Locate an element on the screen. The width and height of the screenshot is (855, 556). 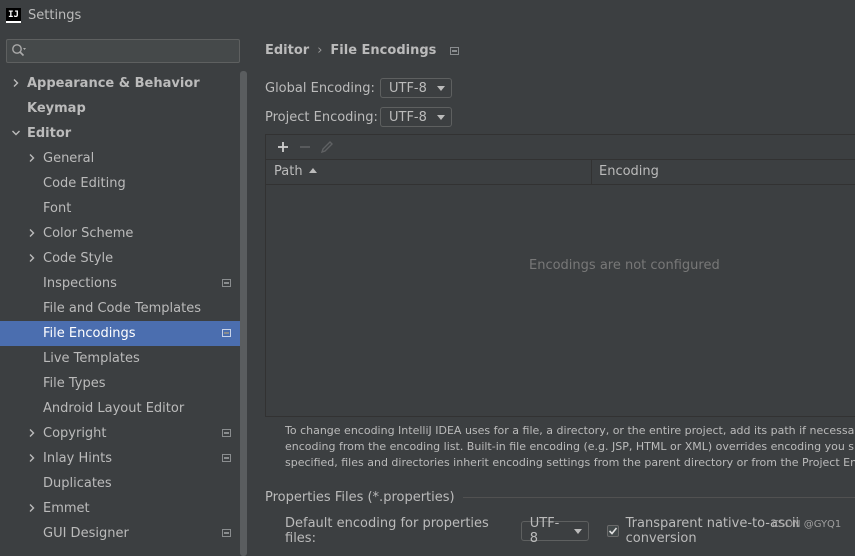
global-encoding-label: Global Encoding: is located at coordinates (320, 88).